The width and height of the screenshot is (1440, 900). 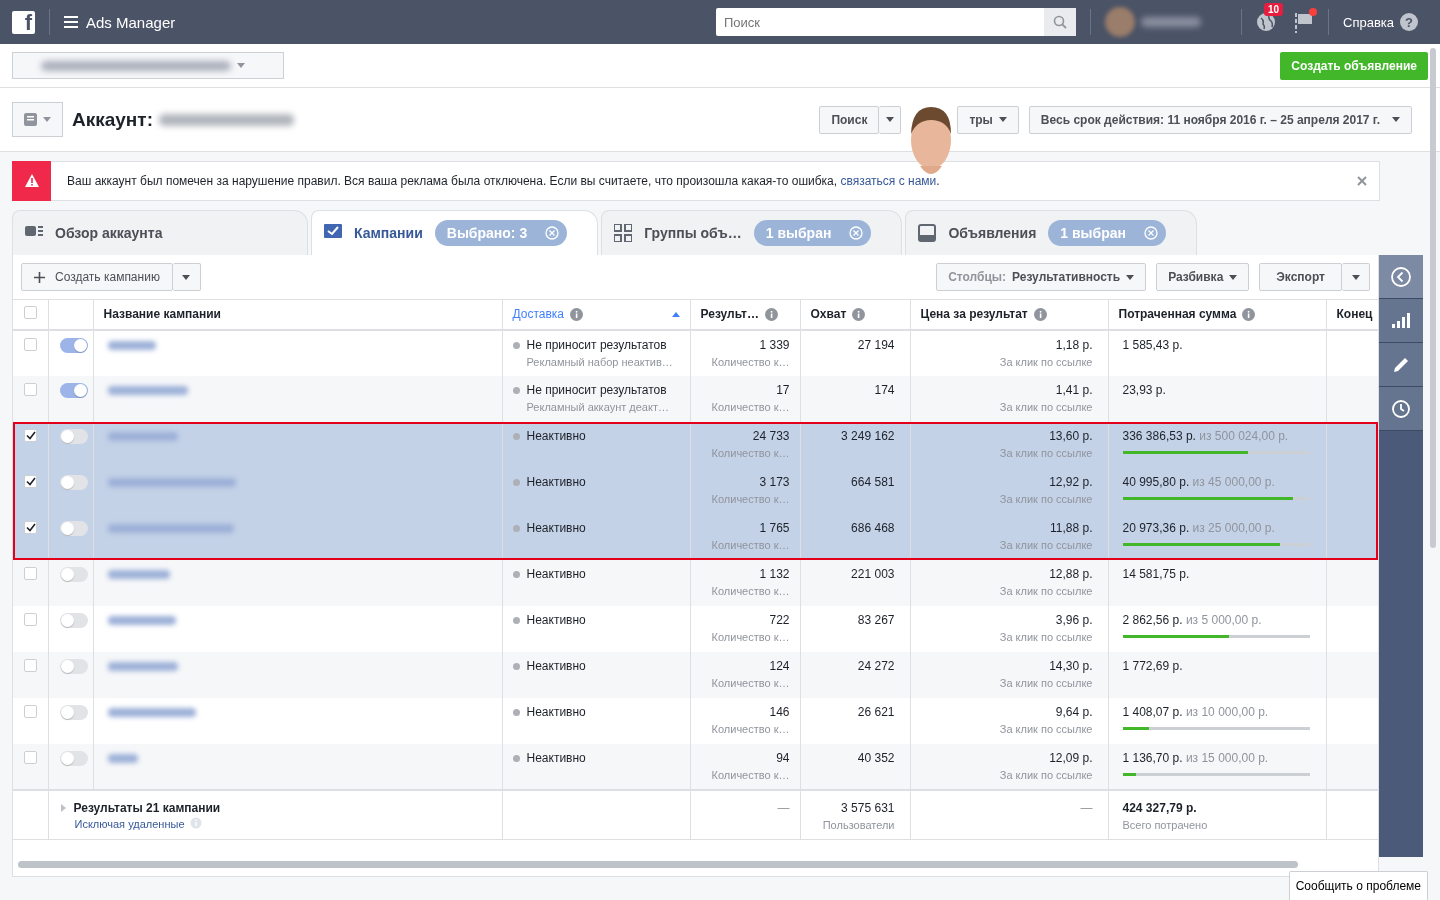 I want to click on help-icon: ?, so click(x=1409, y=22).